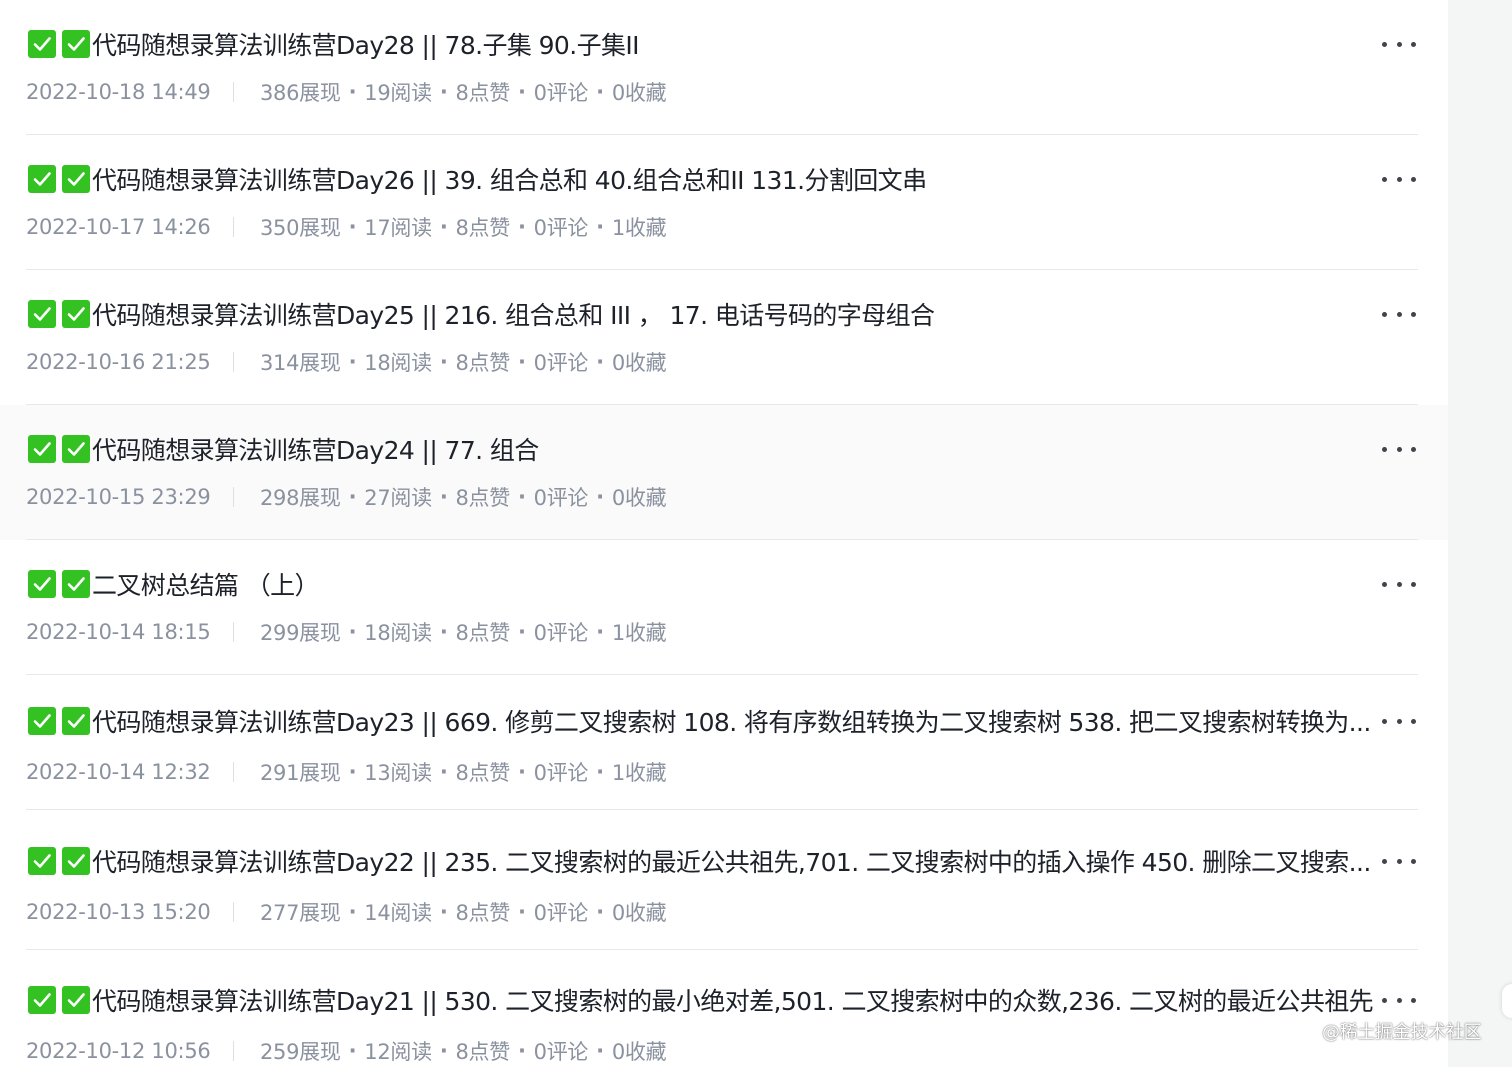 This screenshot has width=1512, height=1067. Describe the element at coordinates (1507, 1001) in the screenshot. I see `scroll-hint` at that location.